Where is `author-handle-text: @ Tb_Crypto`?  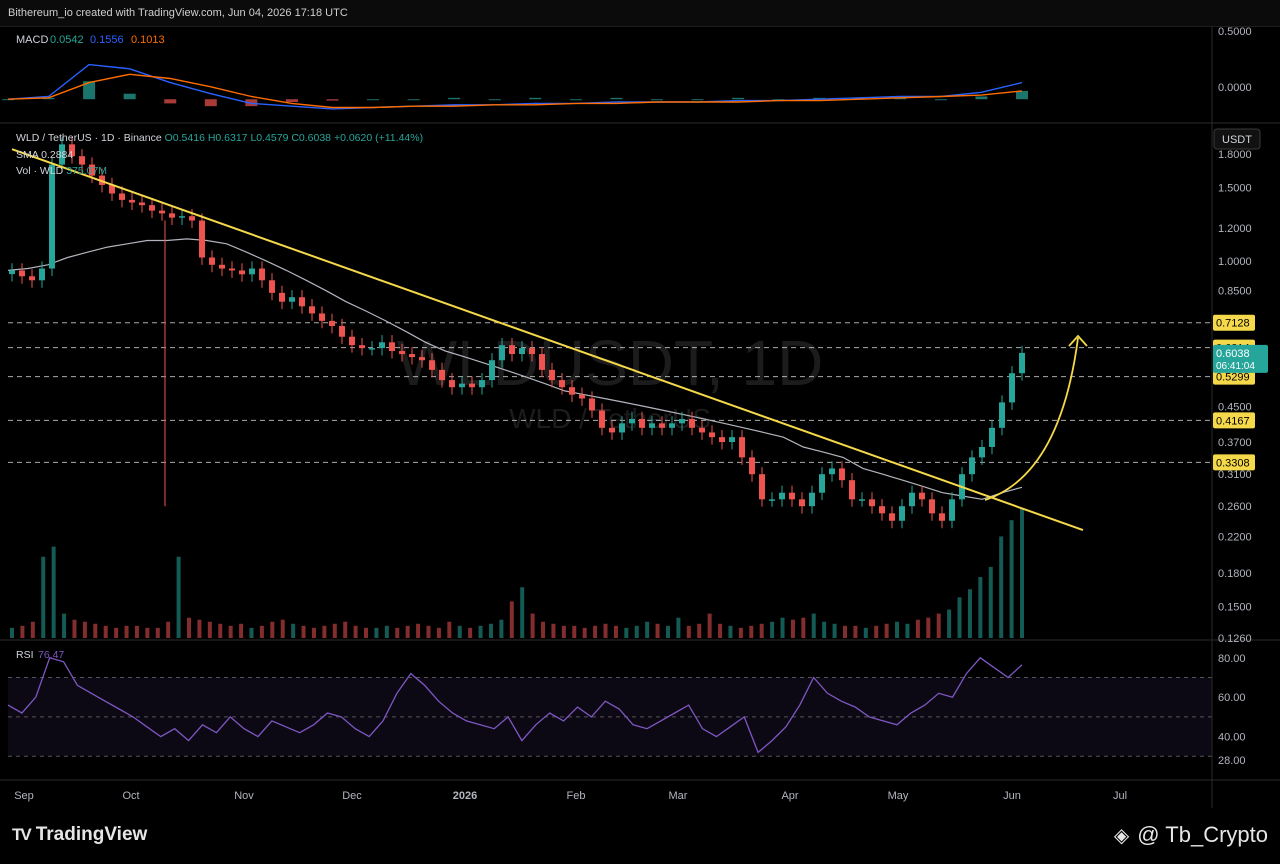
author-handle-text: @ Tb_Crypto is located at coordinates (1202, 834).